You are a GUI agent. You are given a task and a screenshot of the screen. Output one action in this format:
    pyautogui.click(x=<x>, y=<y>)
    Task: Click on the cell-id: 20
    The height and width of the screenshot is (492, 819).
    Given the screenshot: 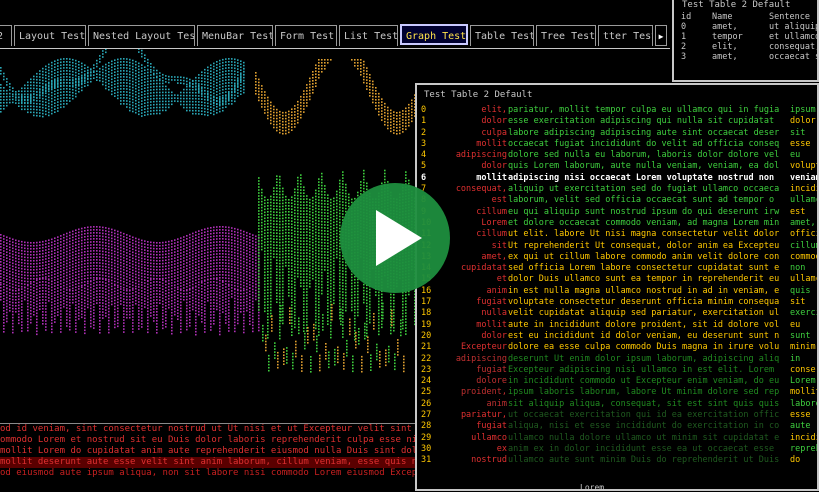 What is the action you would take?
    pyautogui.click(x=426, y=336)
    